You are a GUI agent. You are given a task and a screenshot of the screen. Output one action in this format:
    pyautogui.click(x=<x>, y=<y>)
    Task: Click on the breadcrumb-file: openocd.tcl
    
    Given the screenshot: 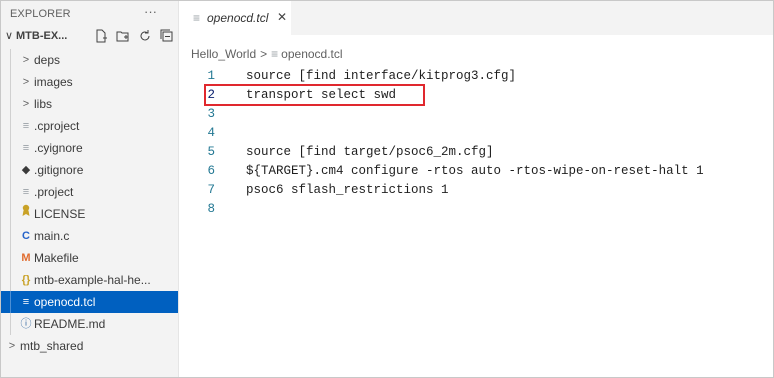 What is the action you would take?
    pyautogui.click(x=311, y=54)
    